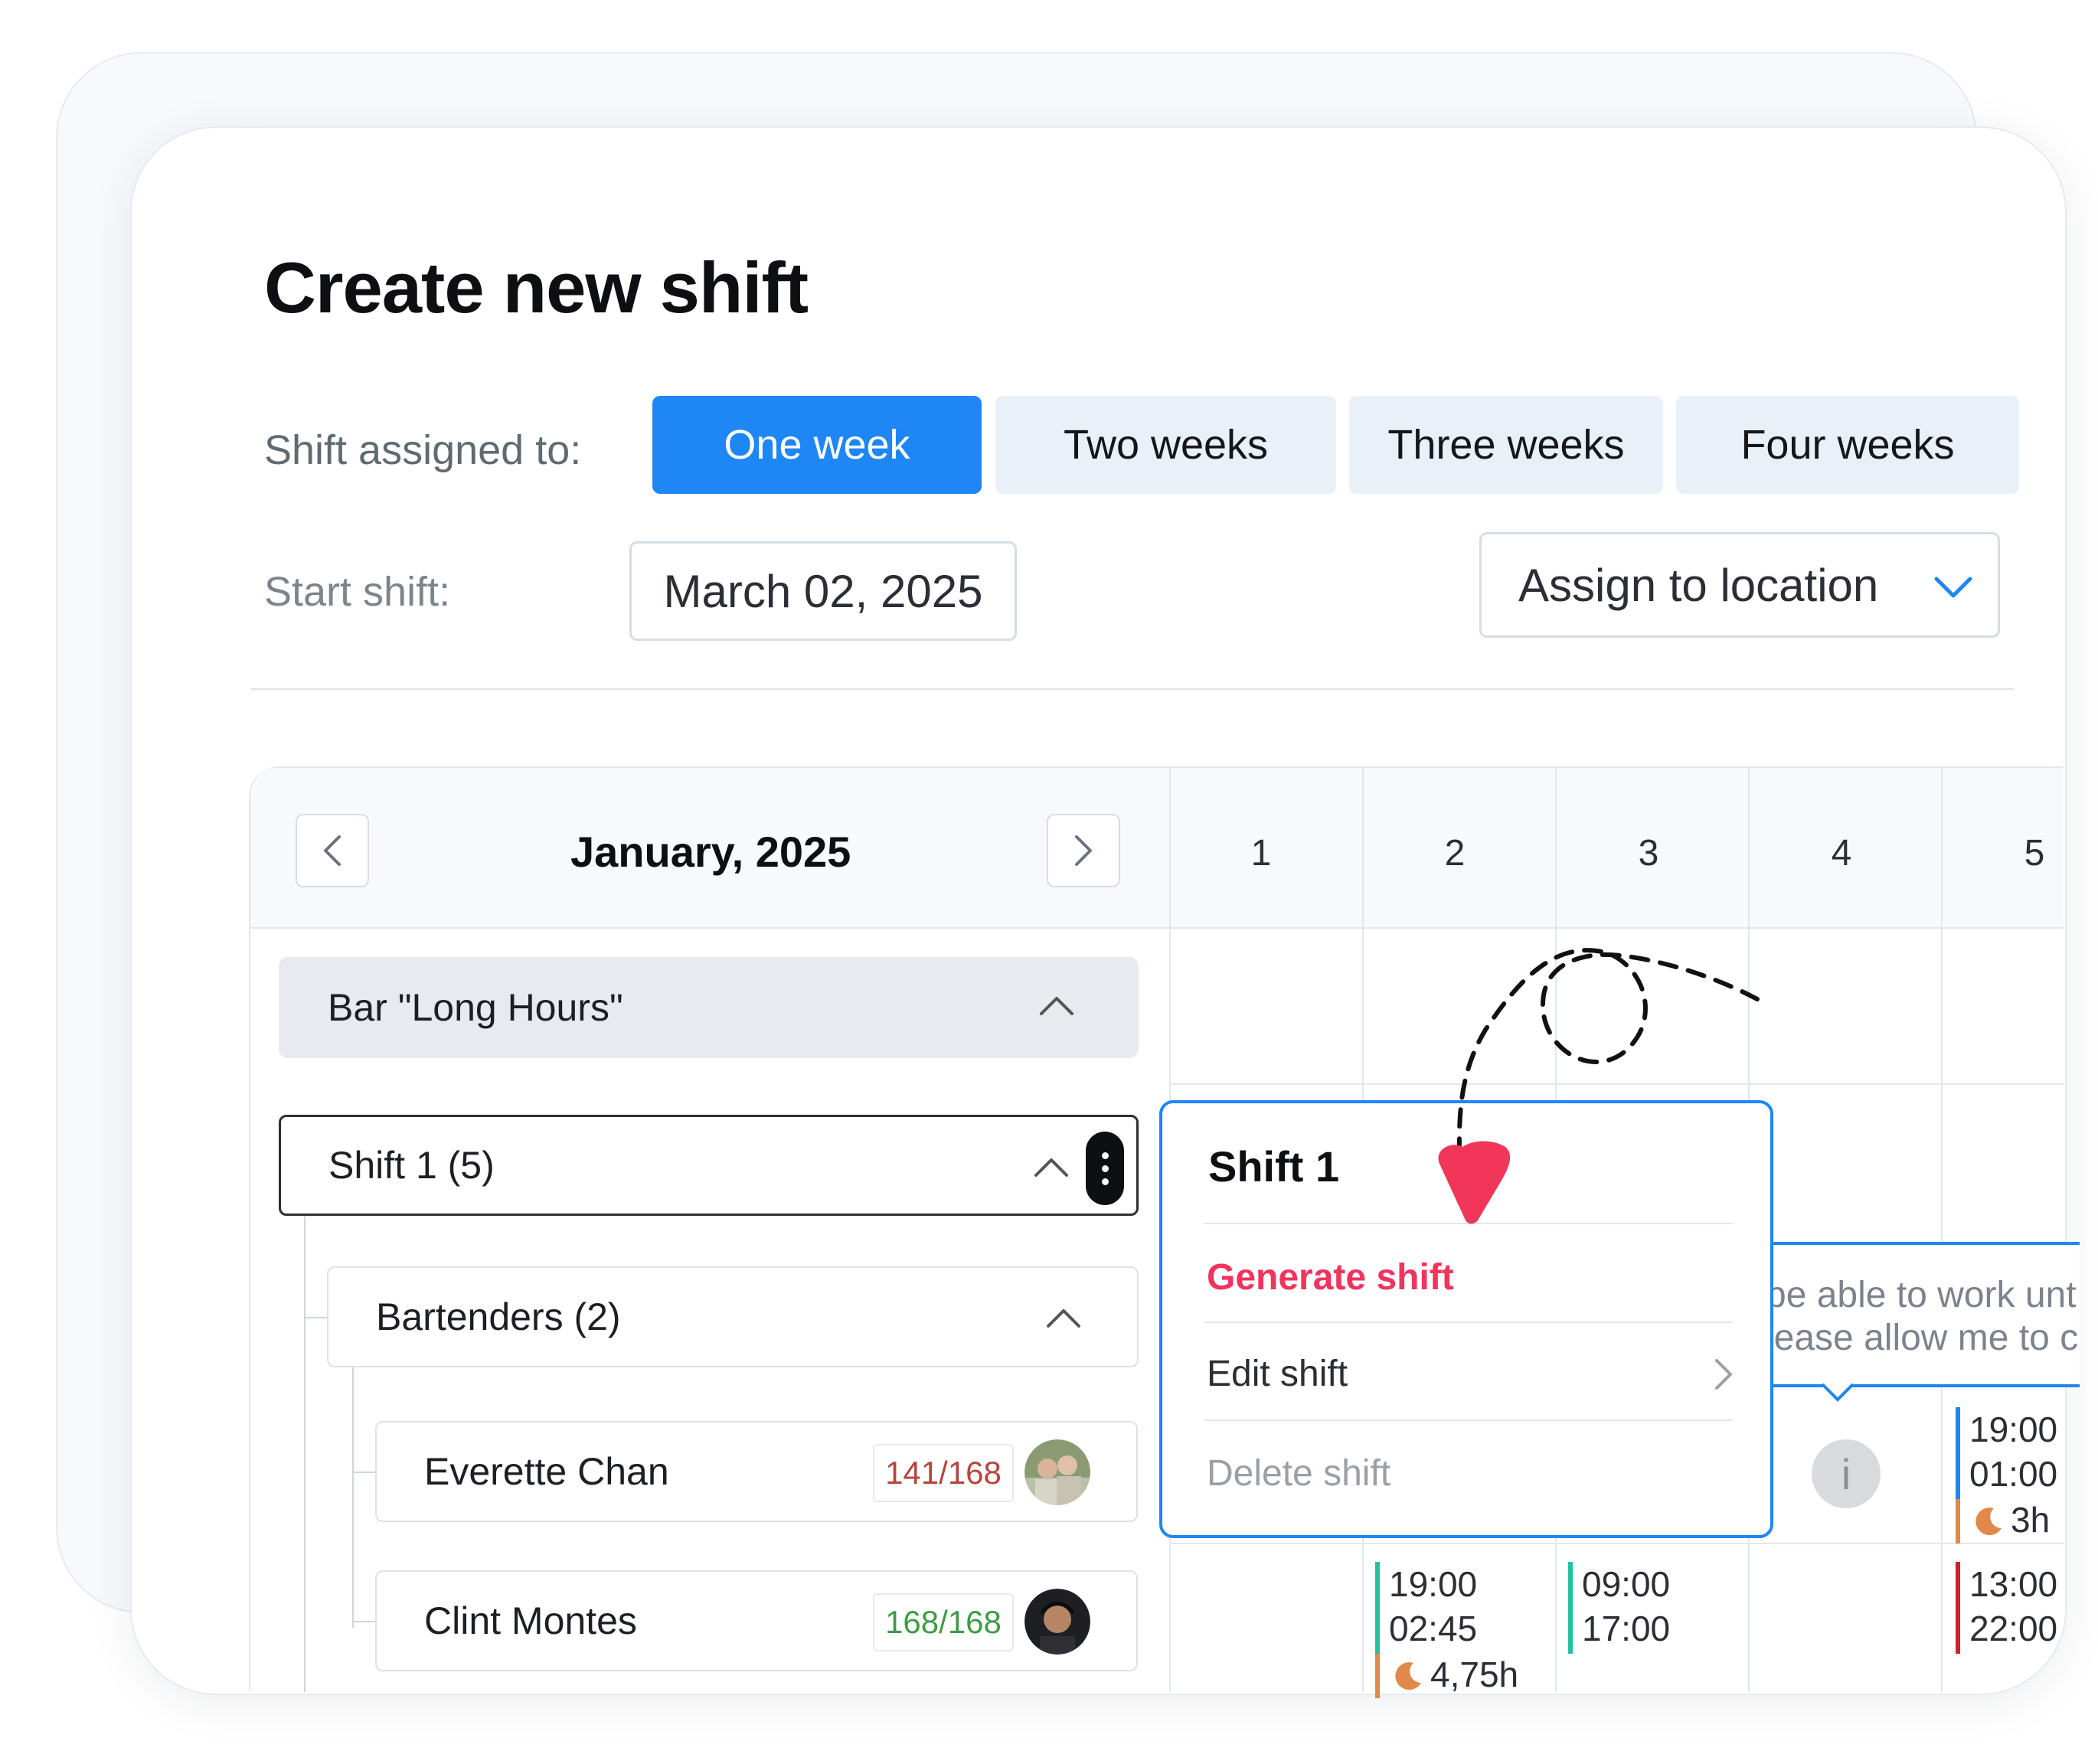 Image resolution: width=2098 pixels, height=1764 pixels. I want to click on employee-row: Clint Montes 168/168, so click(756, 1620).